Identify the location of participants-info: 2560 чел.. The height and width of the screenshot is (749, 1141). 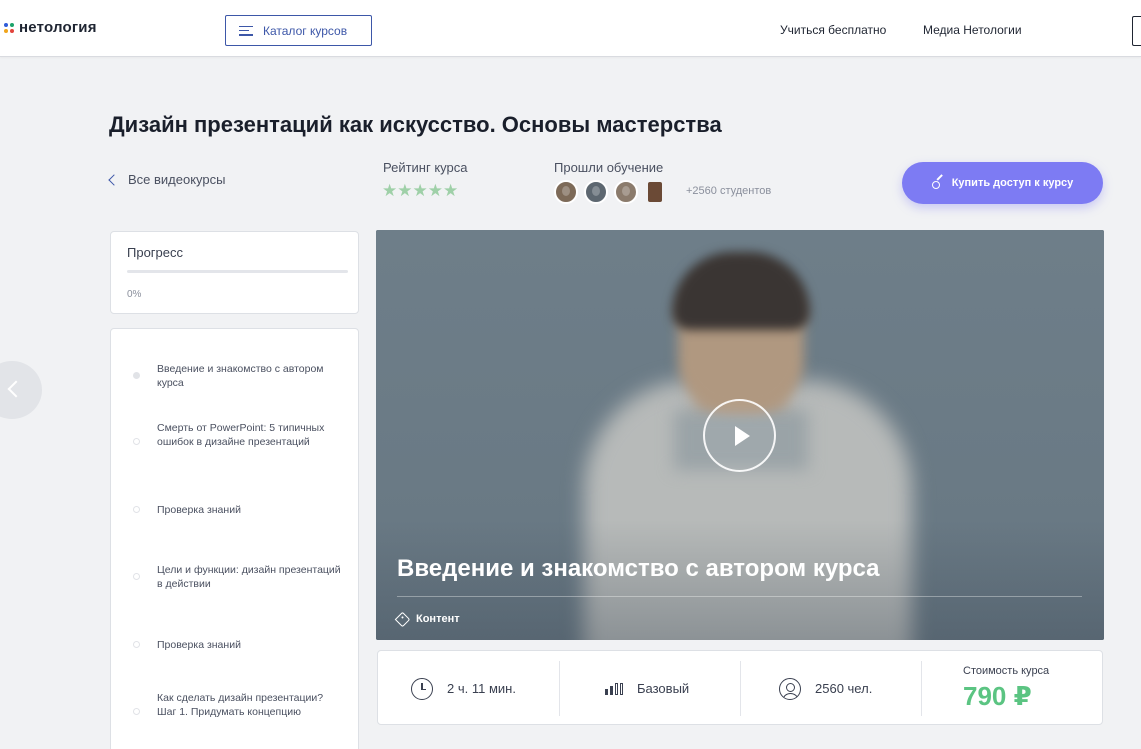
(825, 688).